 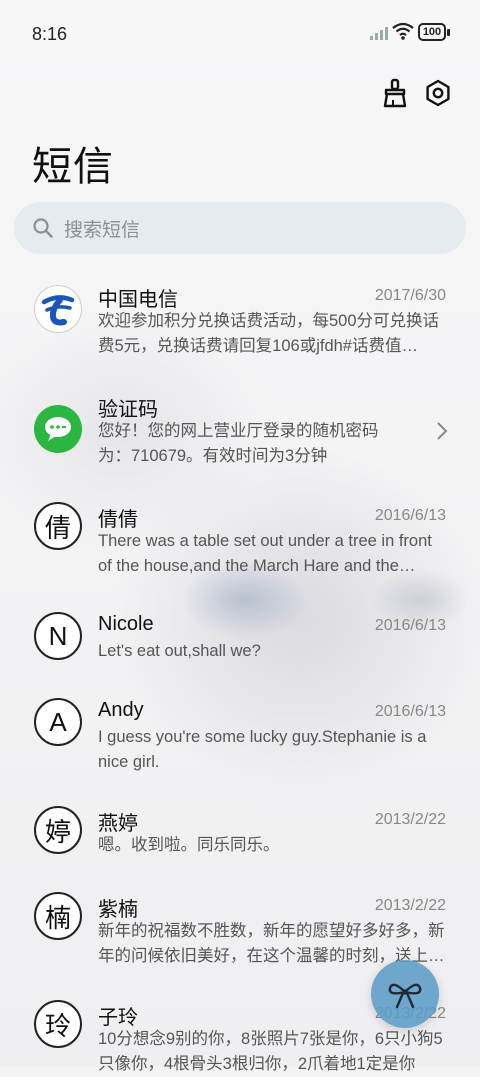 What do you see at coordinates (58, 722) in the screenshot?
I see `avatar: A` at bounding box center [58, 722].